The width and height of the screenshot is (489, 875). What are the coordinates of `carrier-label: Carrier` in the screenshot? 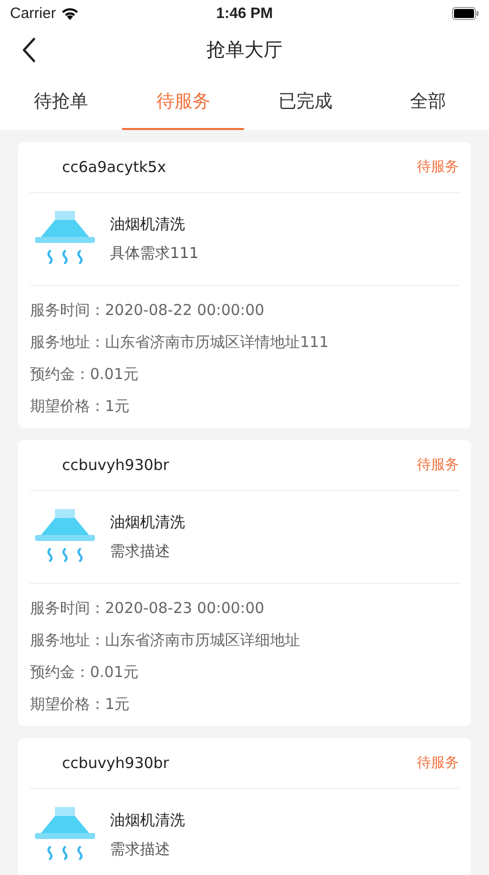 It's located at (33, 13).